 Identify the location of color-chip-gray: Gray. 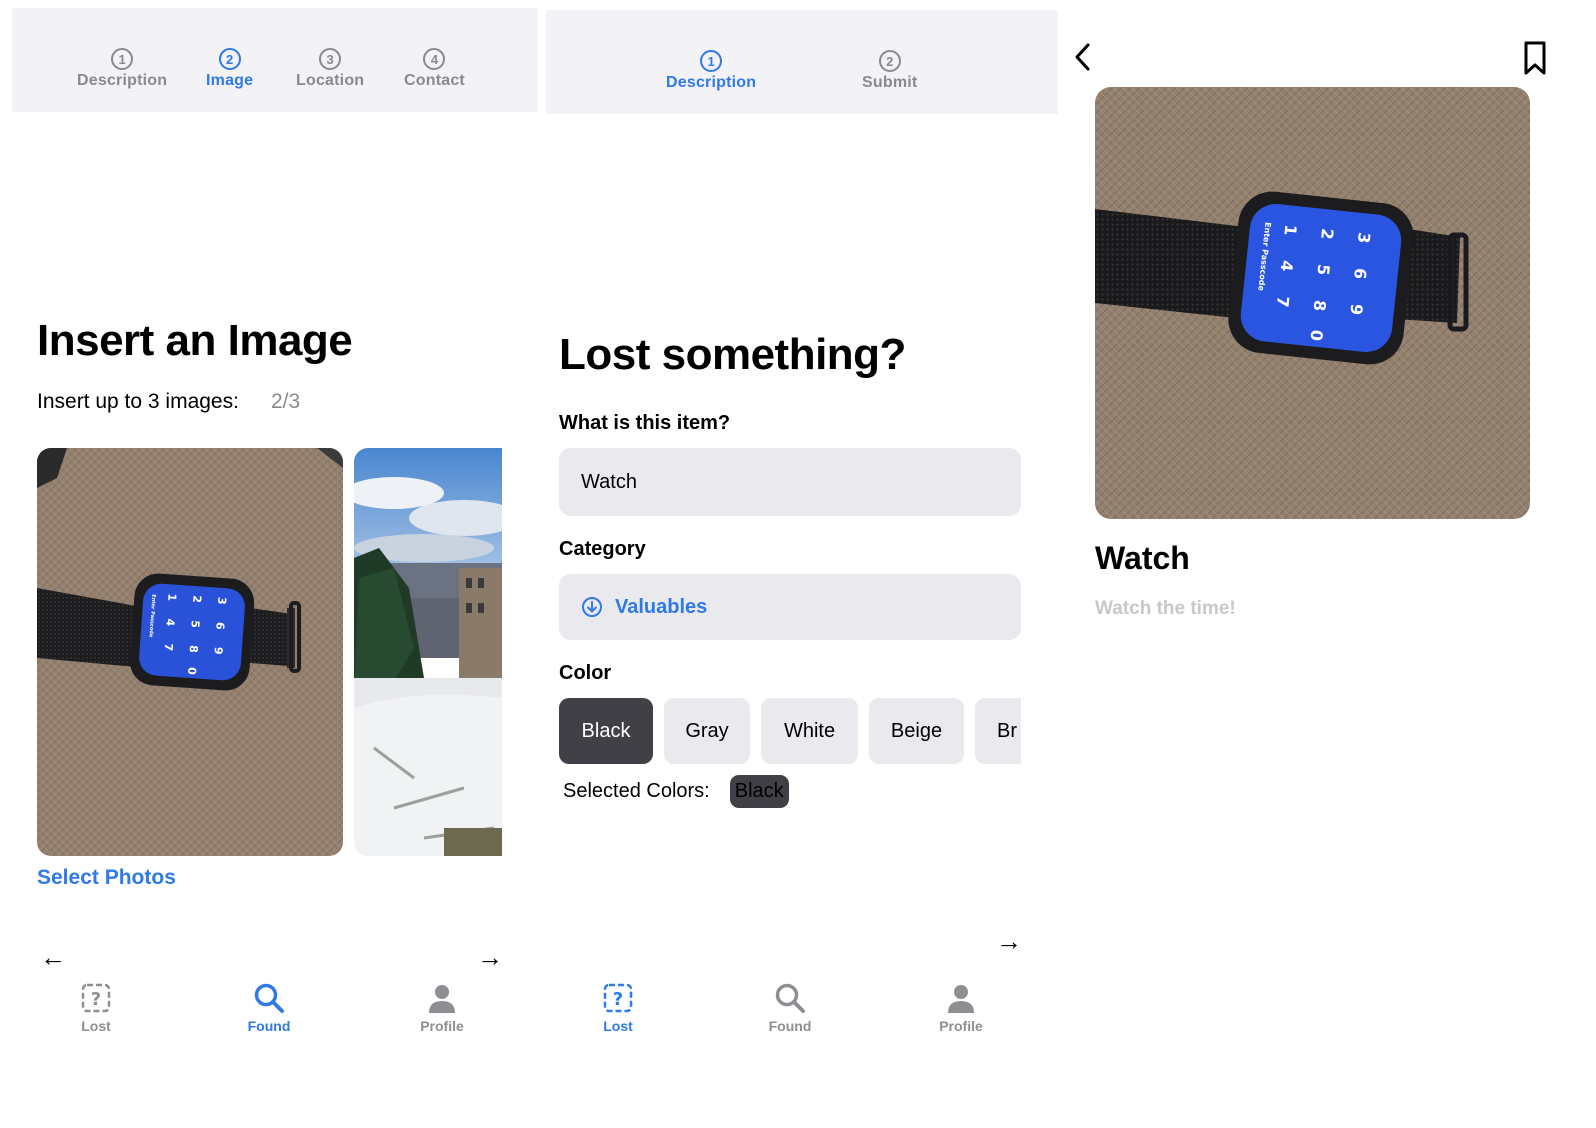
(707, 731).